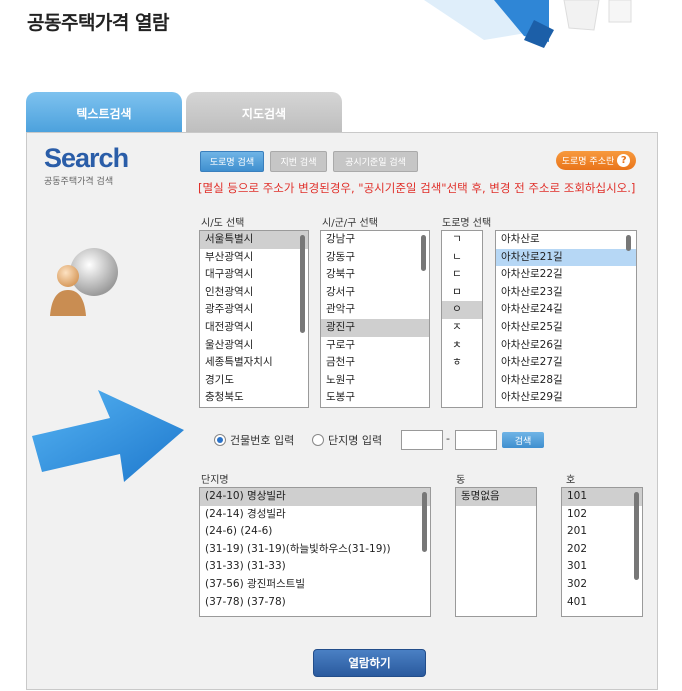 This screenshot has height=691, width=682. Describe the element at coordinates (315, 532) in the screenshot. I see `complex-item: (24-6) (24-6)` at that location.